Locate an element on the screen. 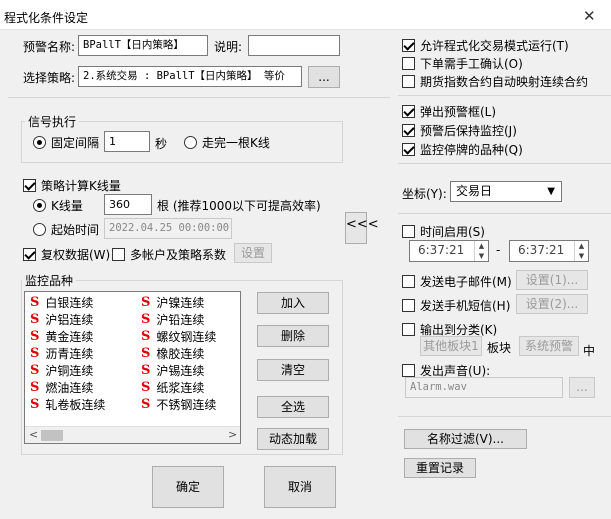 The width and height of the screenshot is (611, 519). time-enable-label: 时间启用(S) is located at coordinates (452, 232).